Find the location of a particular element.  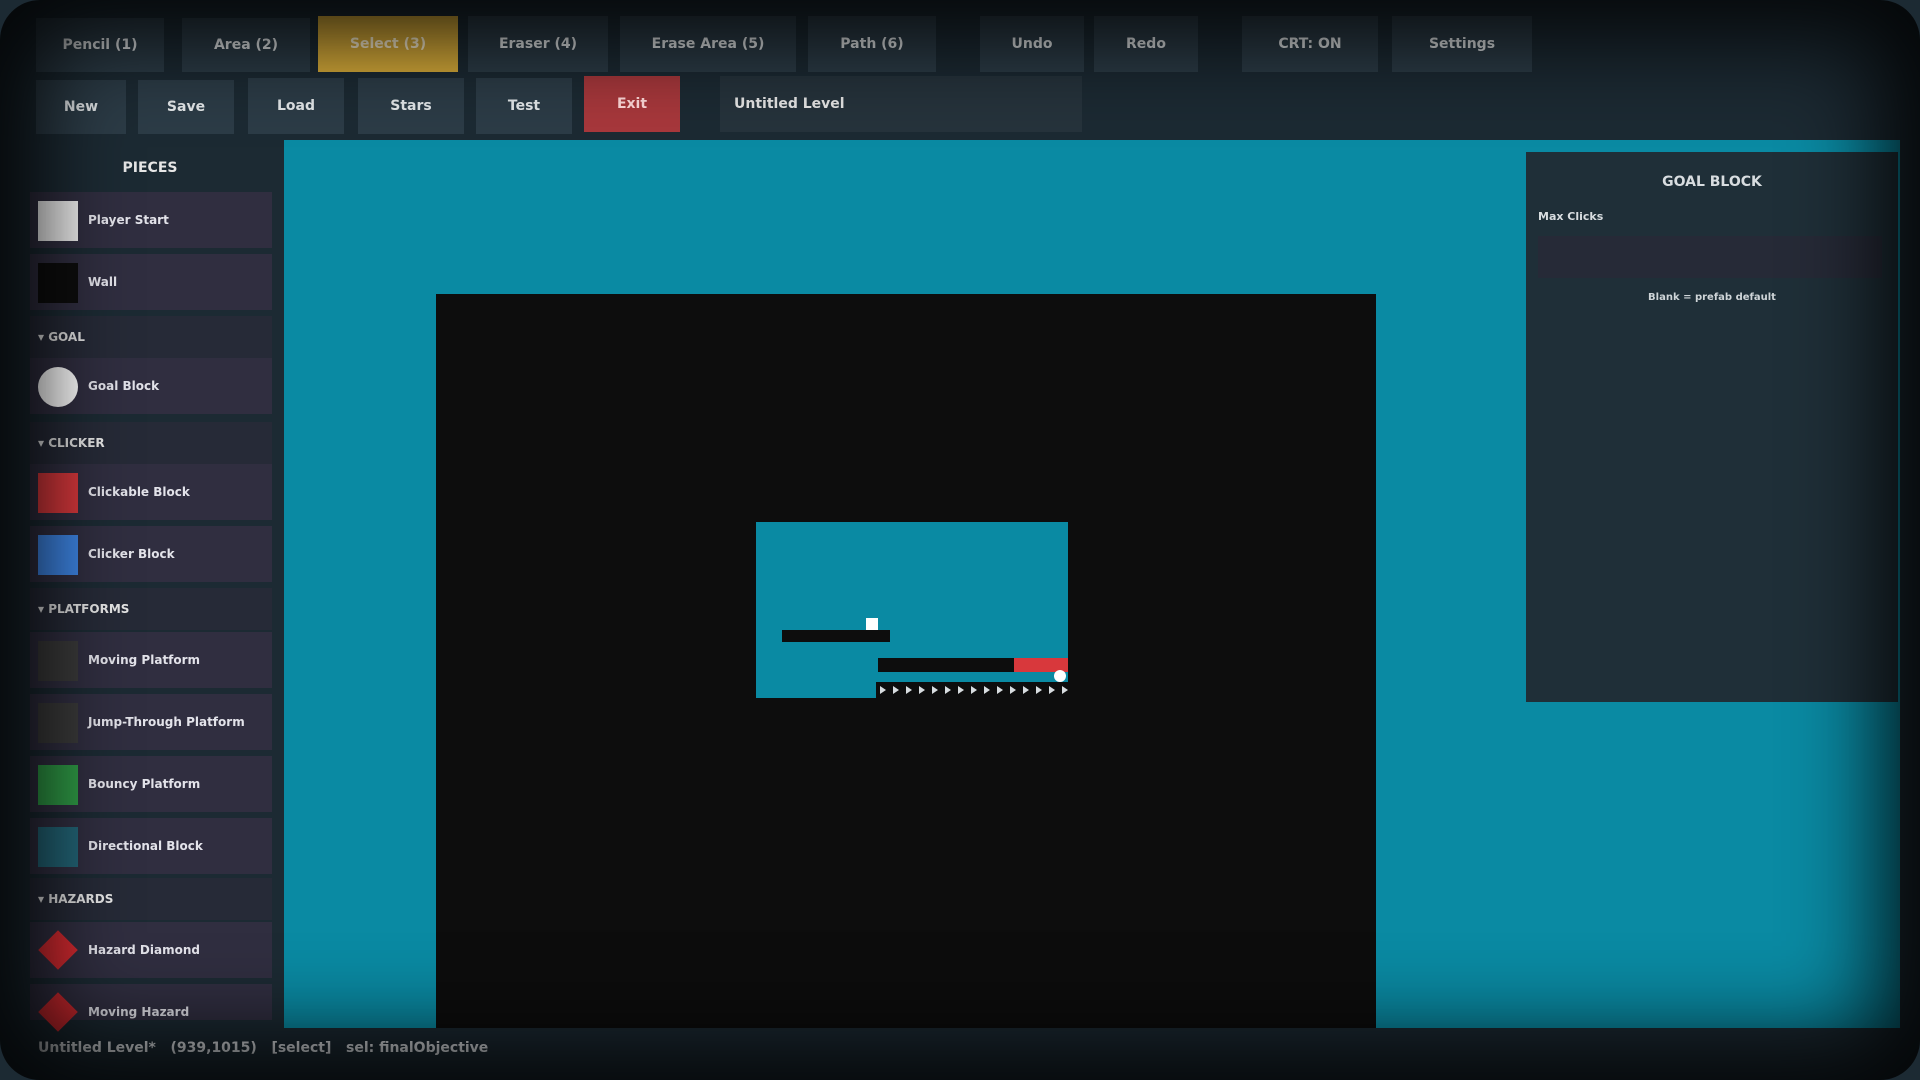

player-start-swatch-icon is located at coordinates (58, 221).